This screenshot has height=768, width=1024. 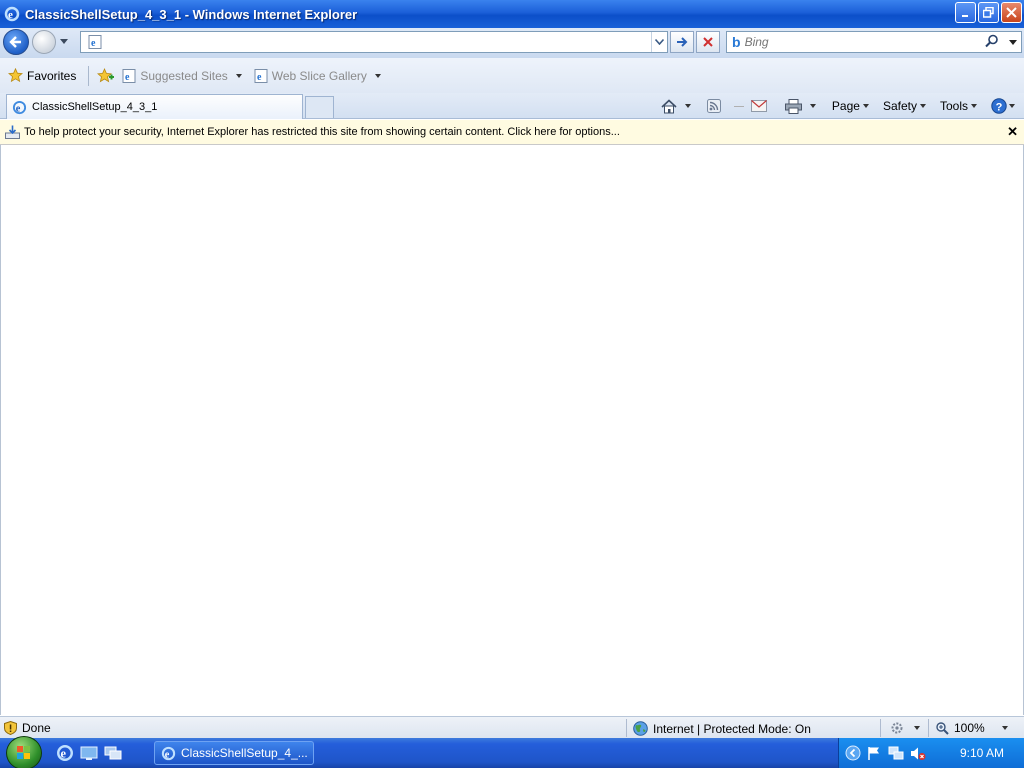 I want to click on stop-x-icon, so click(x=708, y=42).